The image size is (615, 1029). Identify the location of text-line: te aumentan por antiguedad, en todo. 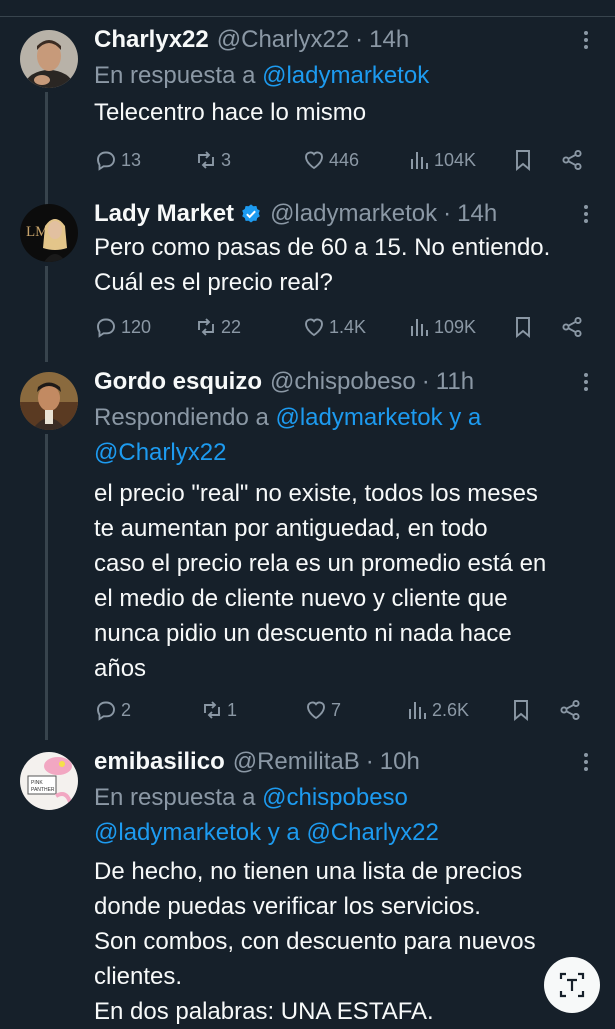
(291, 528).